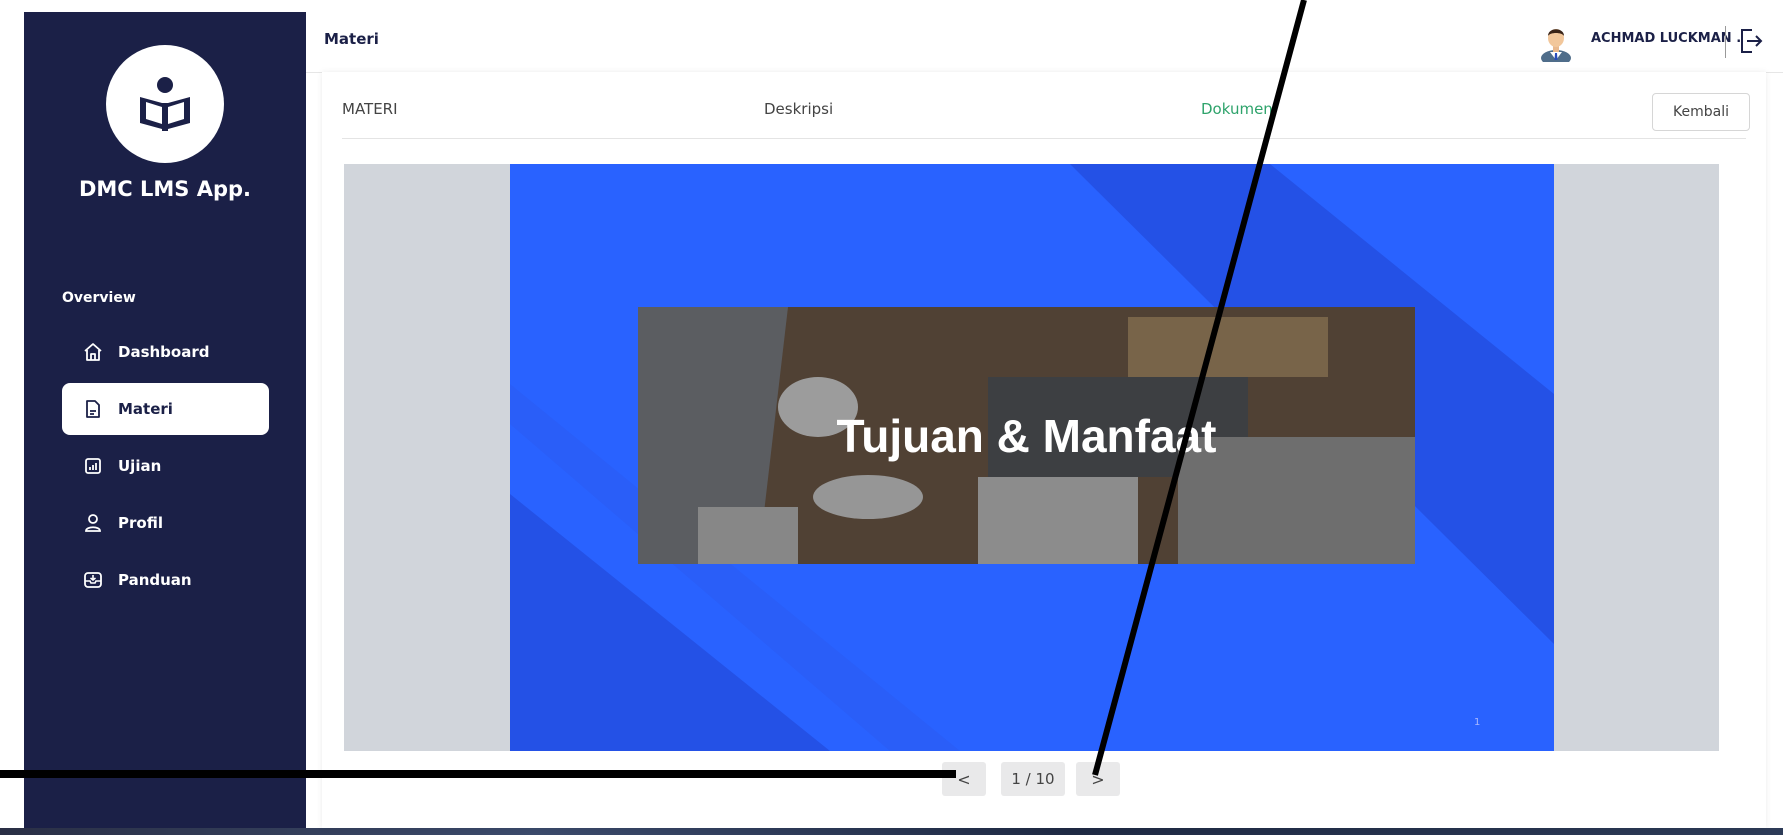 This screenshot has height=835, width=1783. I want to click on pagination: < 1 / 10 >, so click(1044, 779).